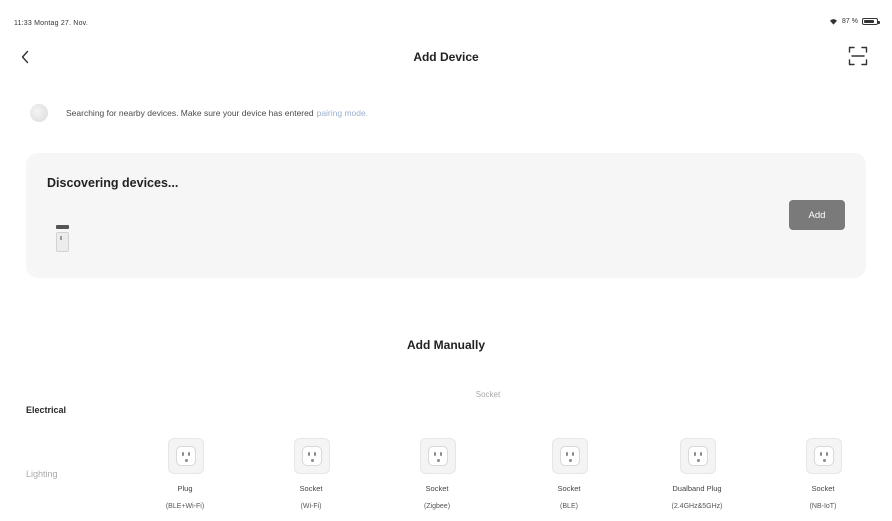 Image resolution: width=892 pixels, height=521 pixels. What do you see at coordinates (437, 506) in the screenshot?
I see `device-tile-protocol: (Zigbee)` at bounding box center [437, 506].